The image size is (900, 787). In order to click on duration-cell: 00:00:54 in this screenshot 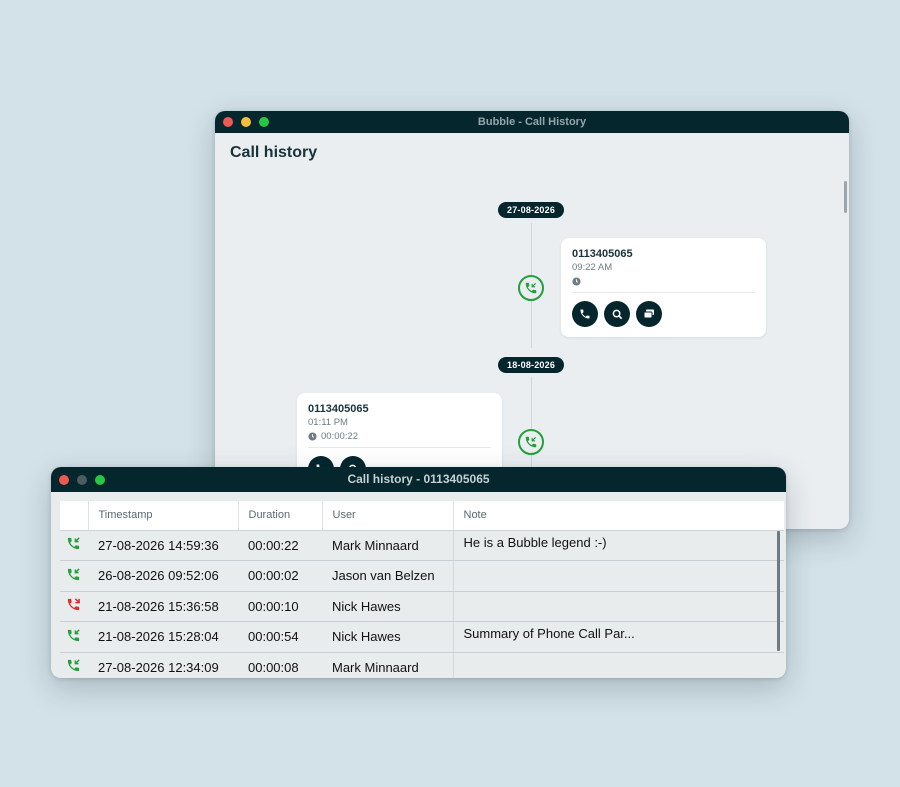, I will do `click(280, 637)`.